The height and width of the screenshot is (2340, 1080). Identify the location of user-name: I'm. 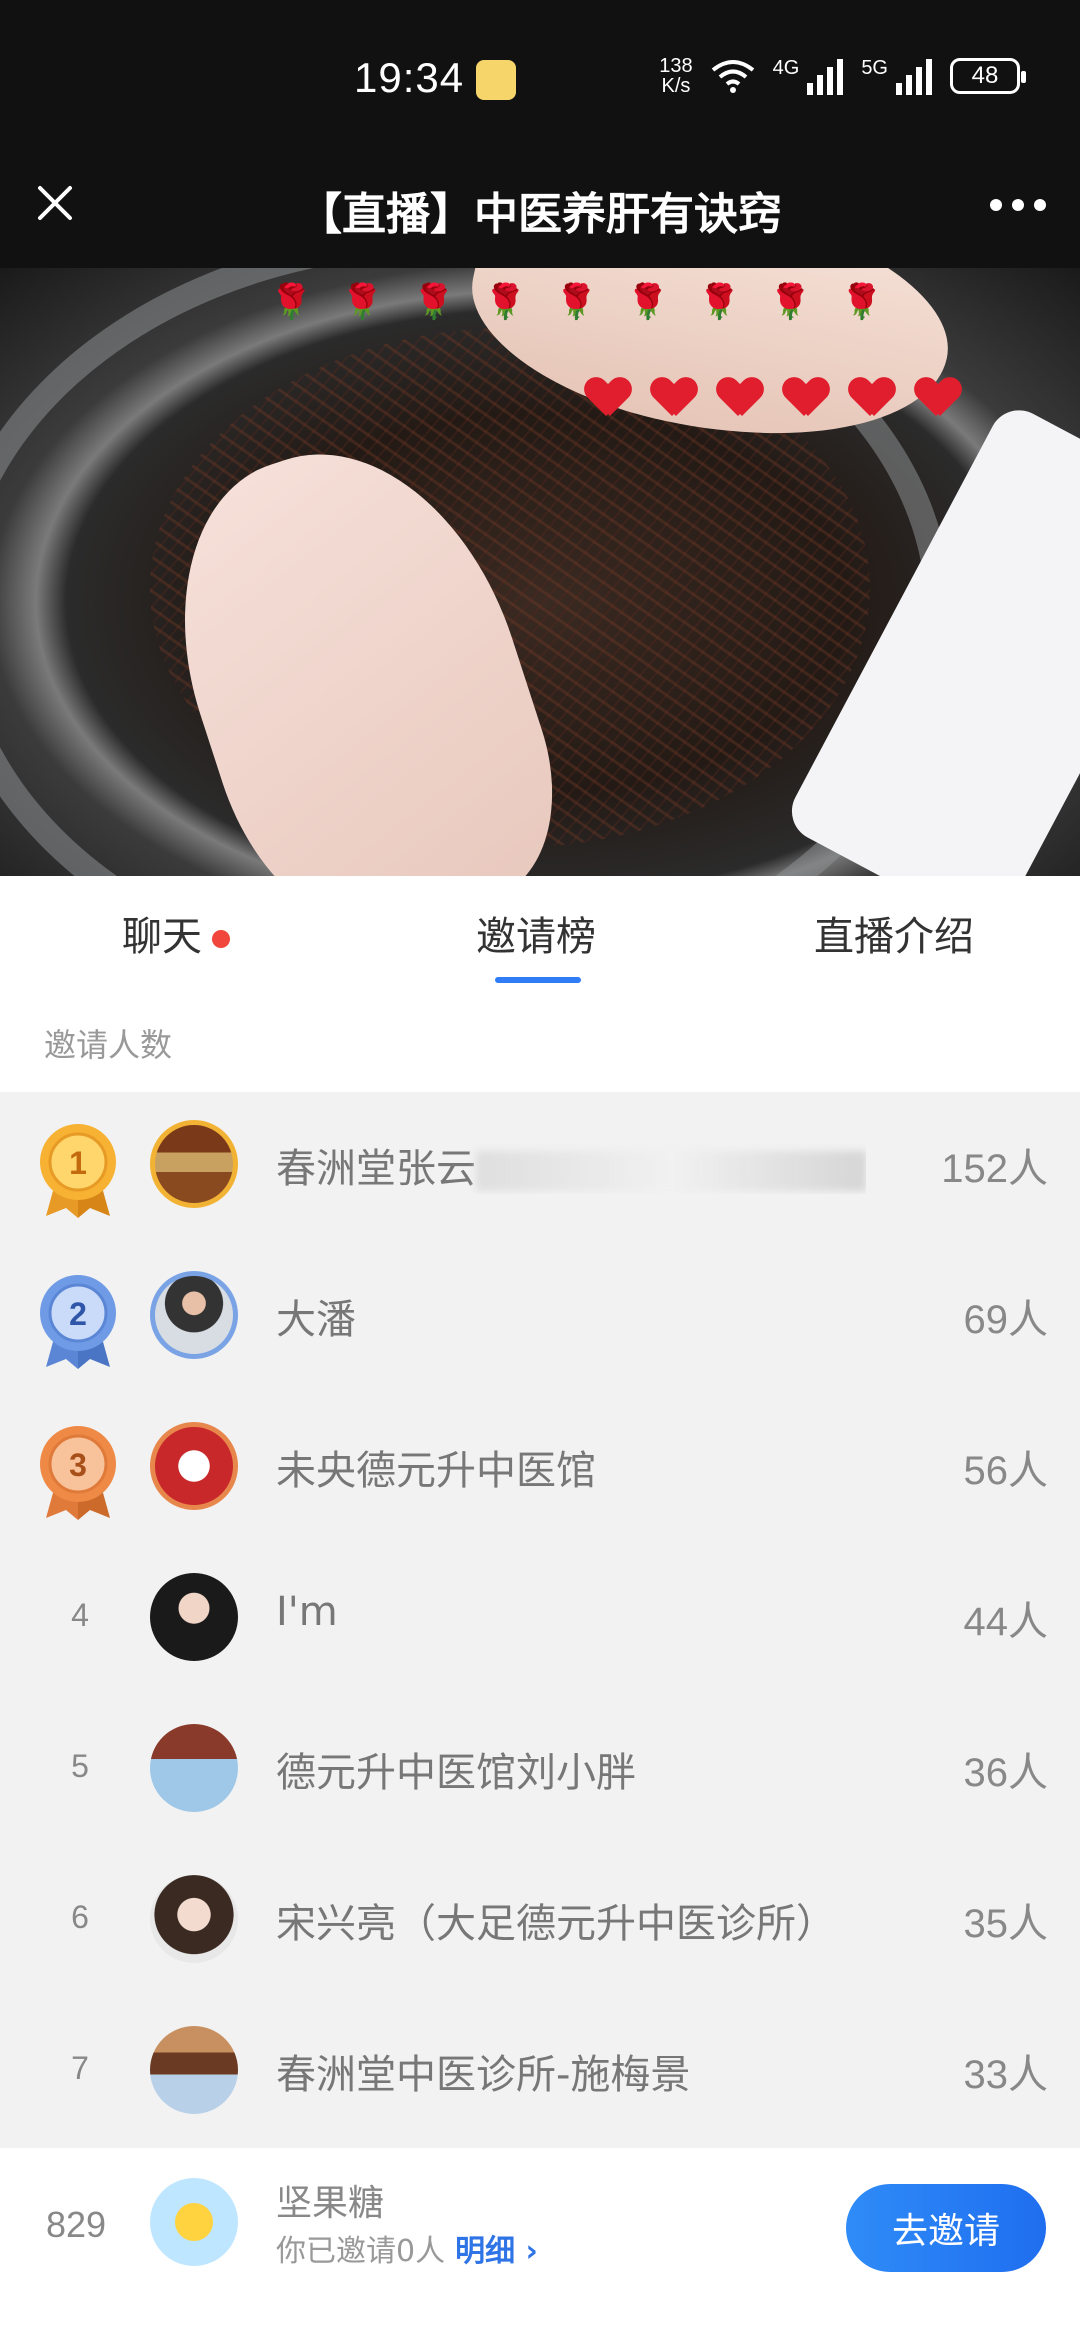
(307, 1612).